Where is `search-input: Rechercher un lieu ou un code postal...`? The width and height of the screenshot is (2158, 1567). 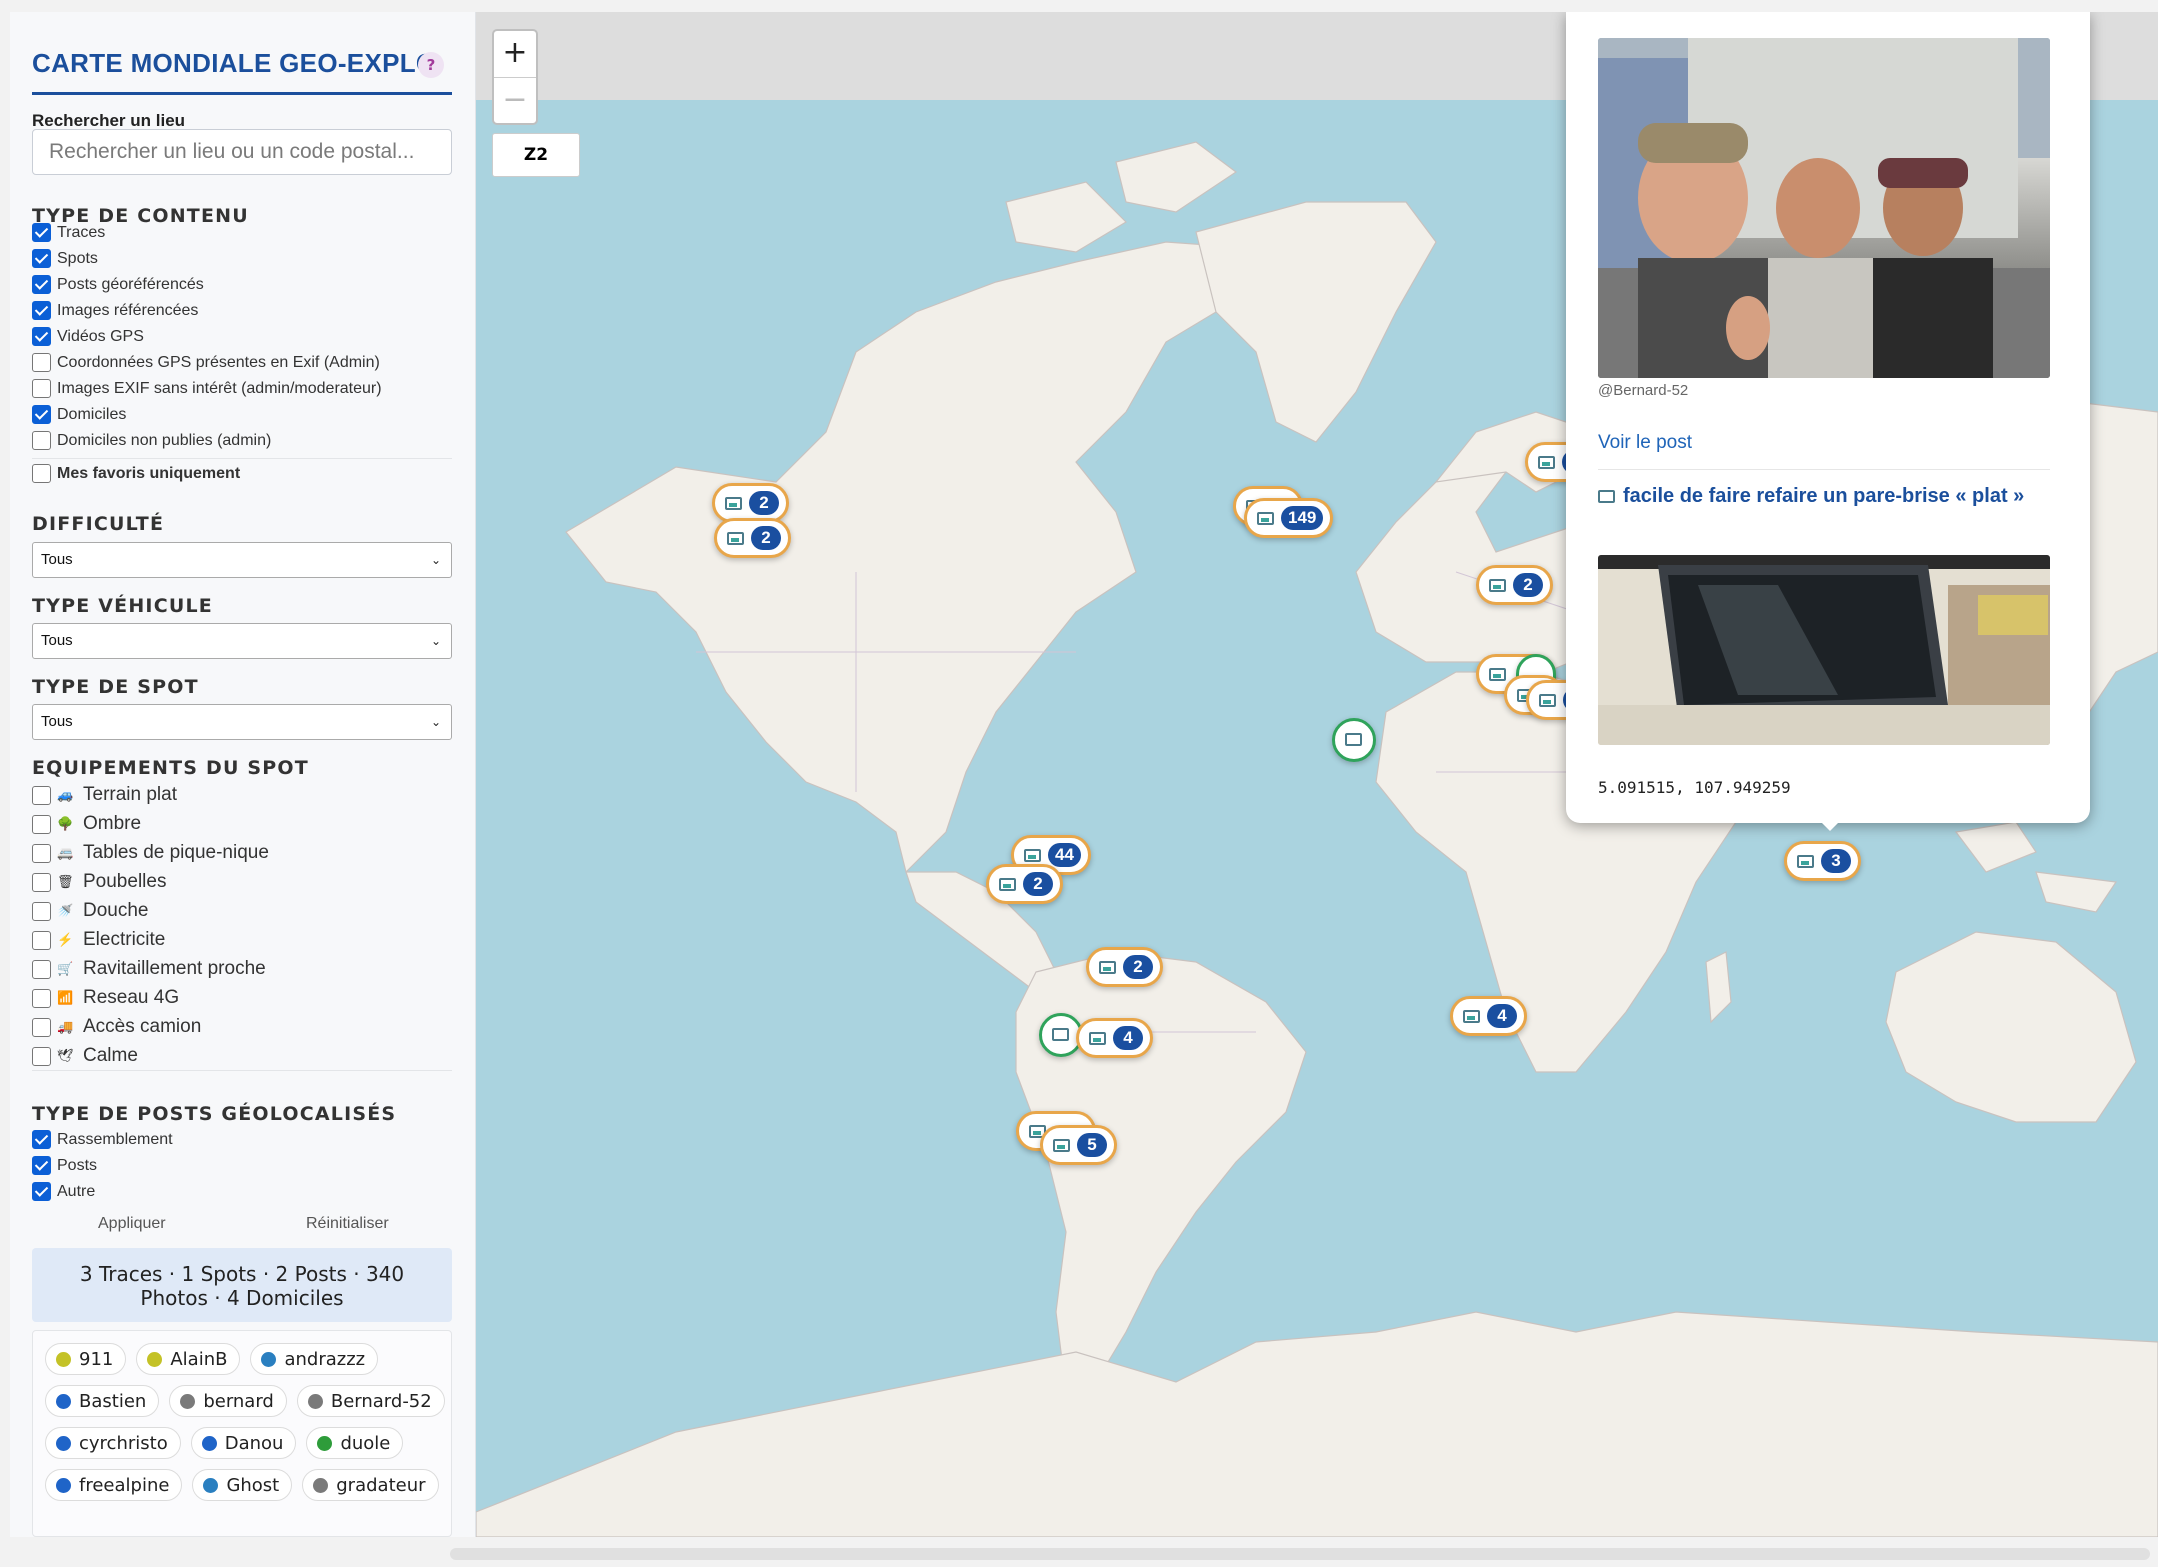
search-input: Rechercher un lieu ou un code postal... is located at coordinates (242, 152).